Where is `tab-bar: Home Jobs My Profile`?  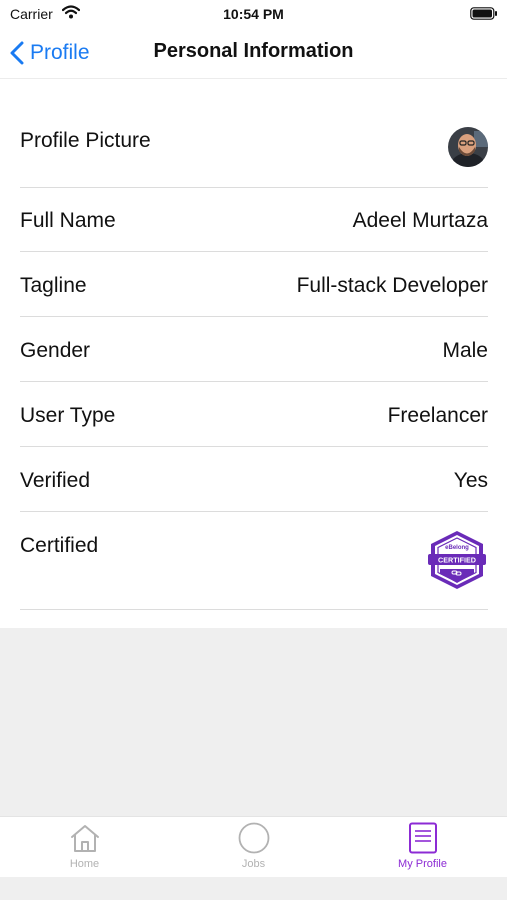
tab-bar: Home Jobs My Profile is located at coordinates (253, 846).